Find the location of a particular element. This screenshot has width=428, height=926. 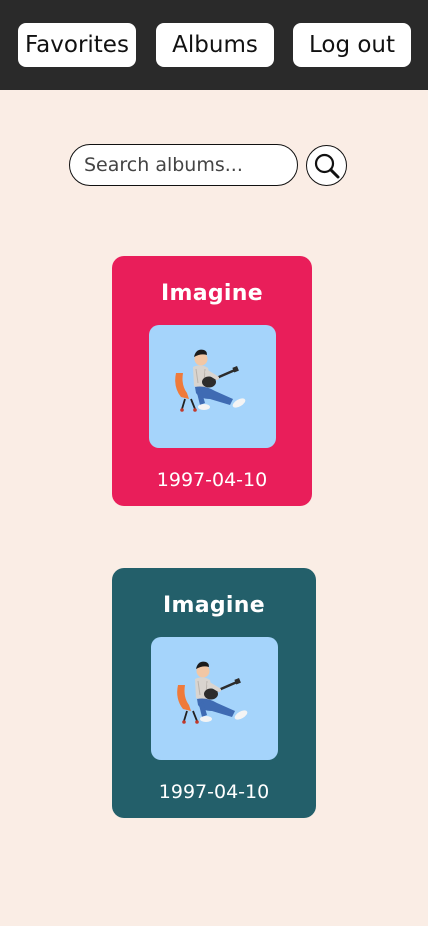

search-icon is located at coordinates (326, 165).